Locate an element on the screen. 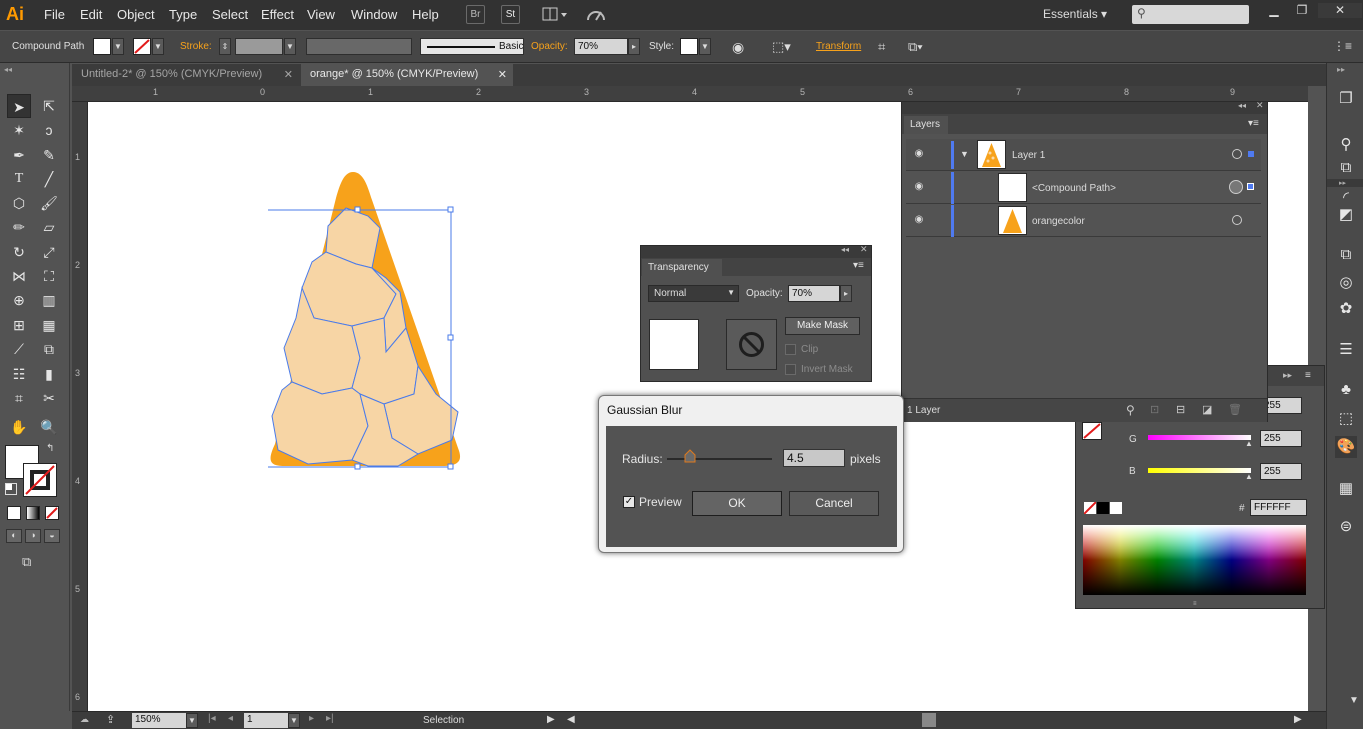 The image size is (1363, 729). slice-tool-icon: ✂ is located at coordinates (49, 398).